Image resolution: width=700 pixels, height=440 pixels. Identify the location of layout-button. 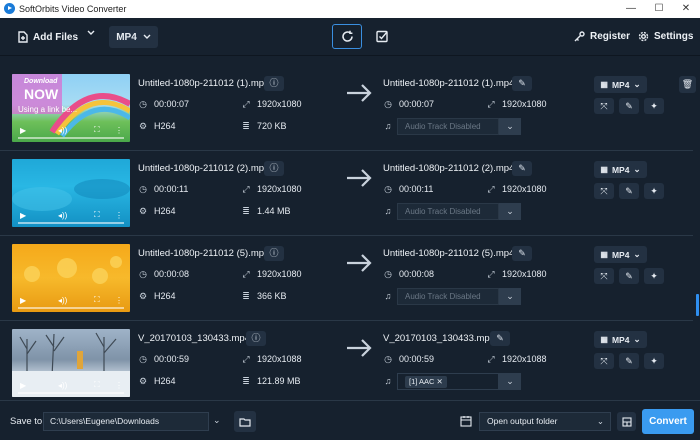
(626, 421).